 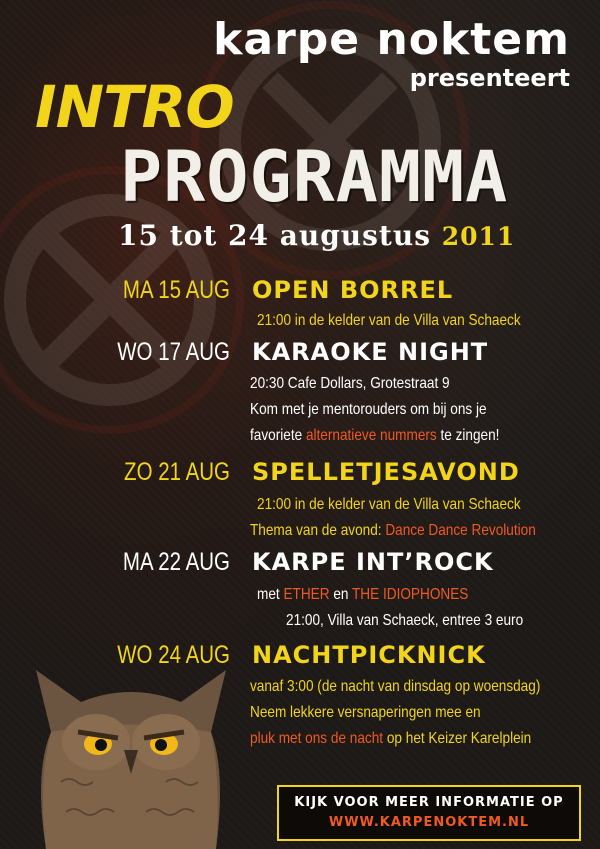 What do you see at coordinates (353, 290) in the screenshot?
I see `event-title: OPEN BORREL` at bounding box center [353, 290].